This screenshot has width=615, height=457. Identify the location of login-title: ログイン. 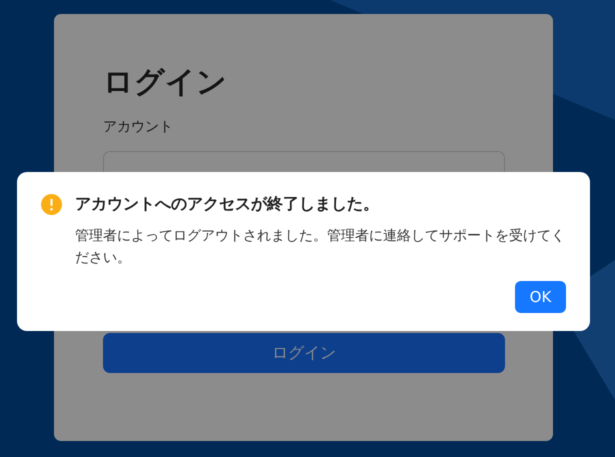
(165, 83).